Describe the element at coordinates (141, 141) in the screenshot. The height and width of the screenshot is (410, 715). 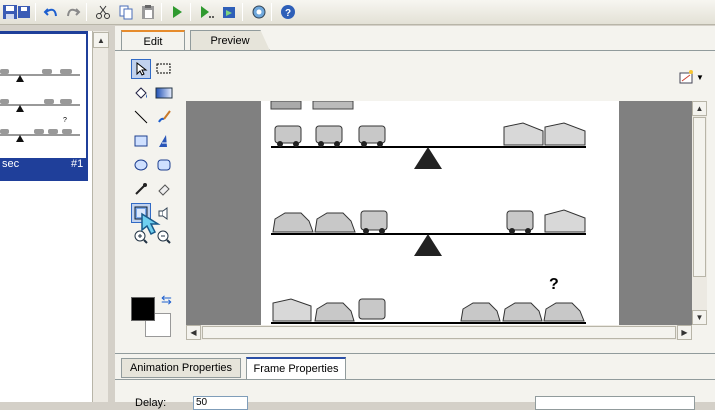
I see `rectangle-icon` at that location.